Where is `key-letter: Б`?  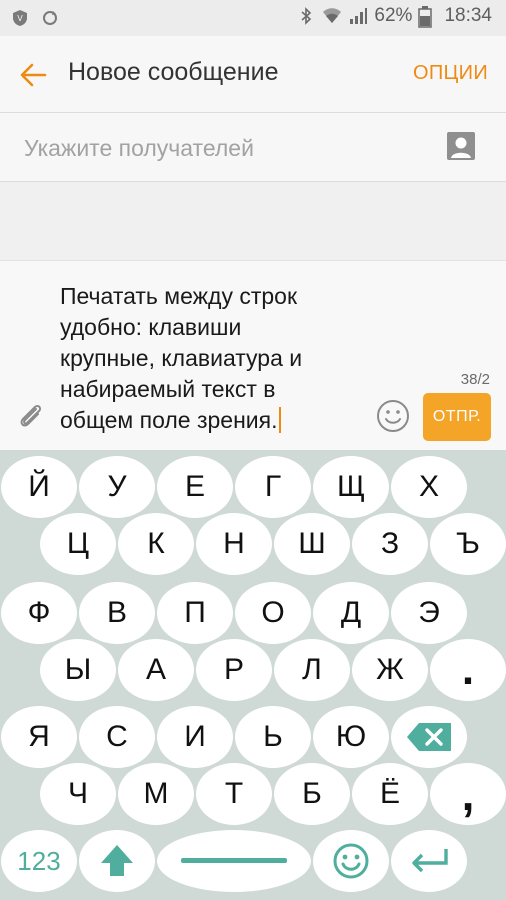
key-letter: Б is located at coordinates (312, 794).